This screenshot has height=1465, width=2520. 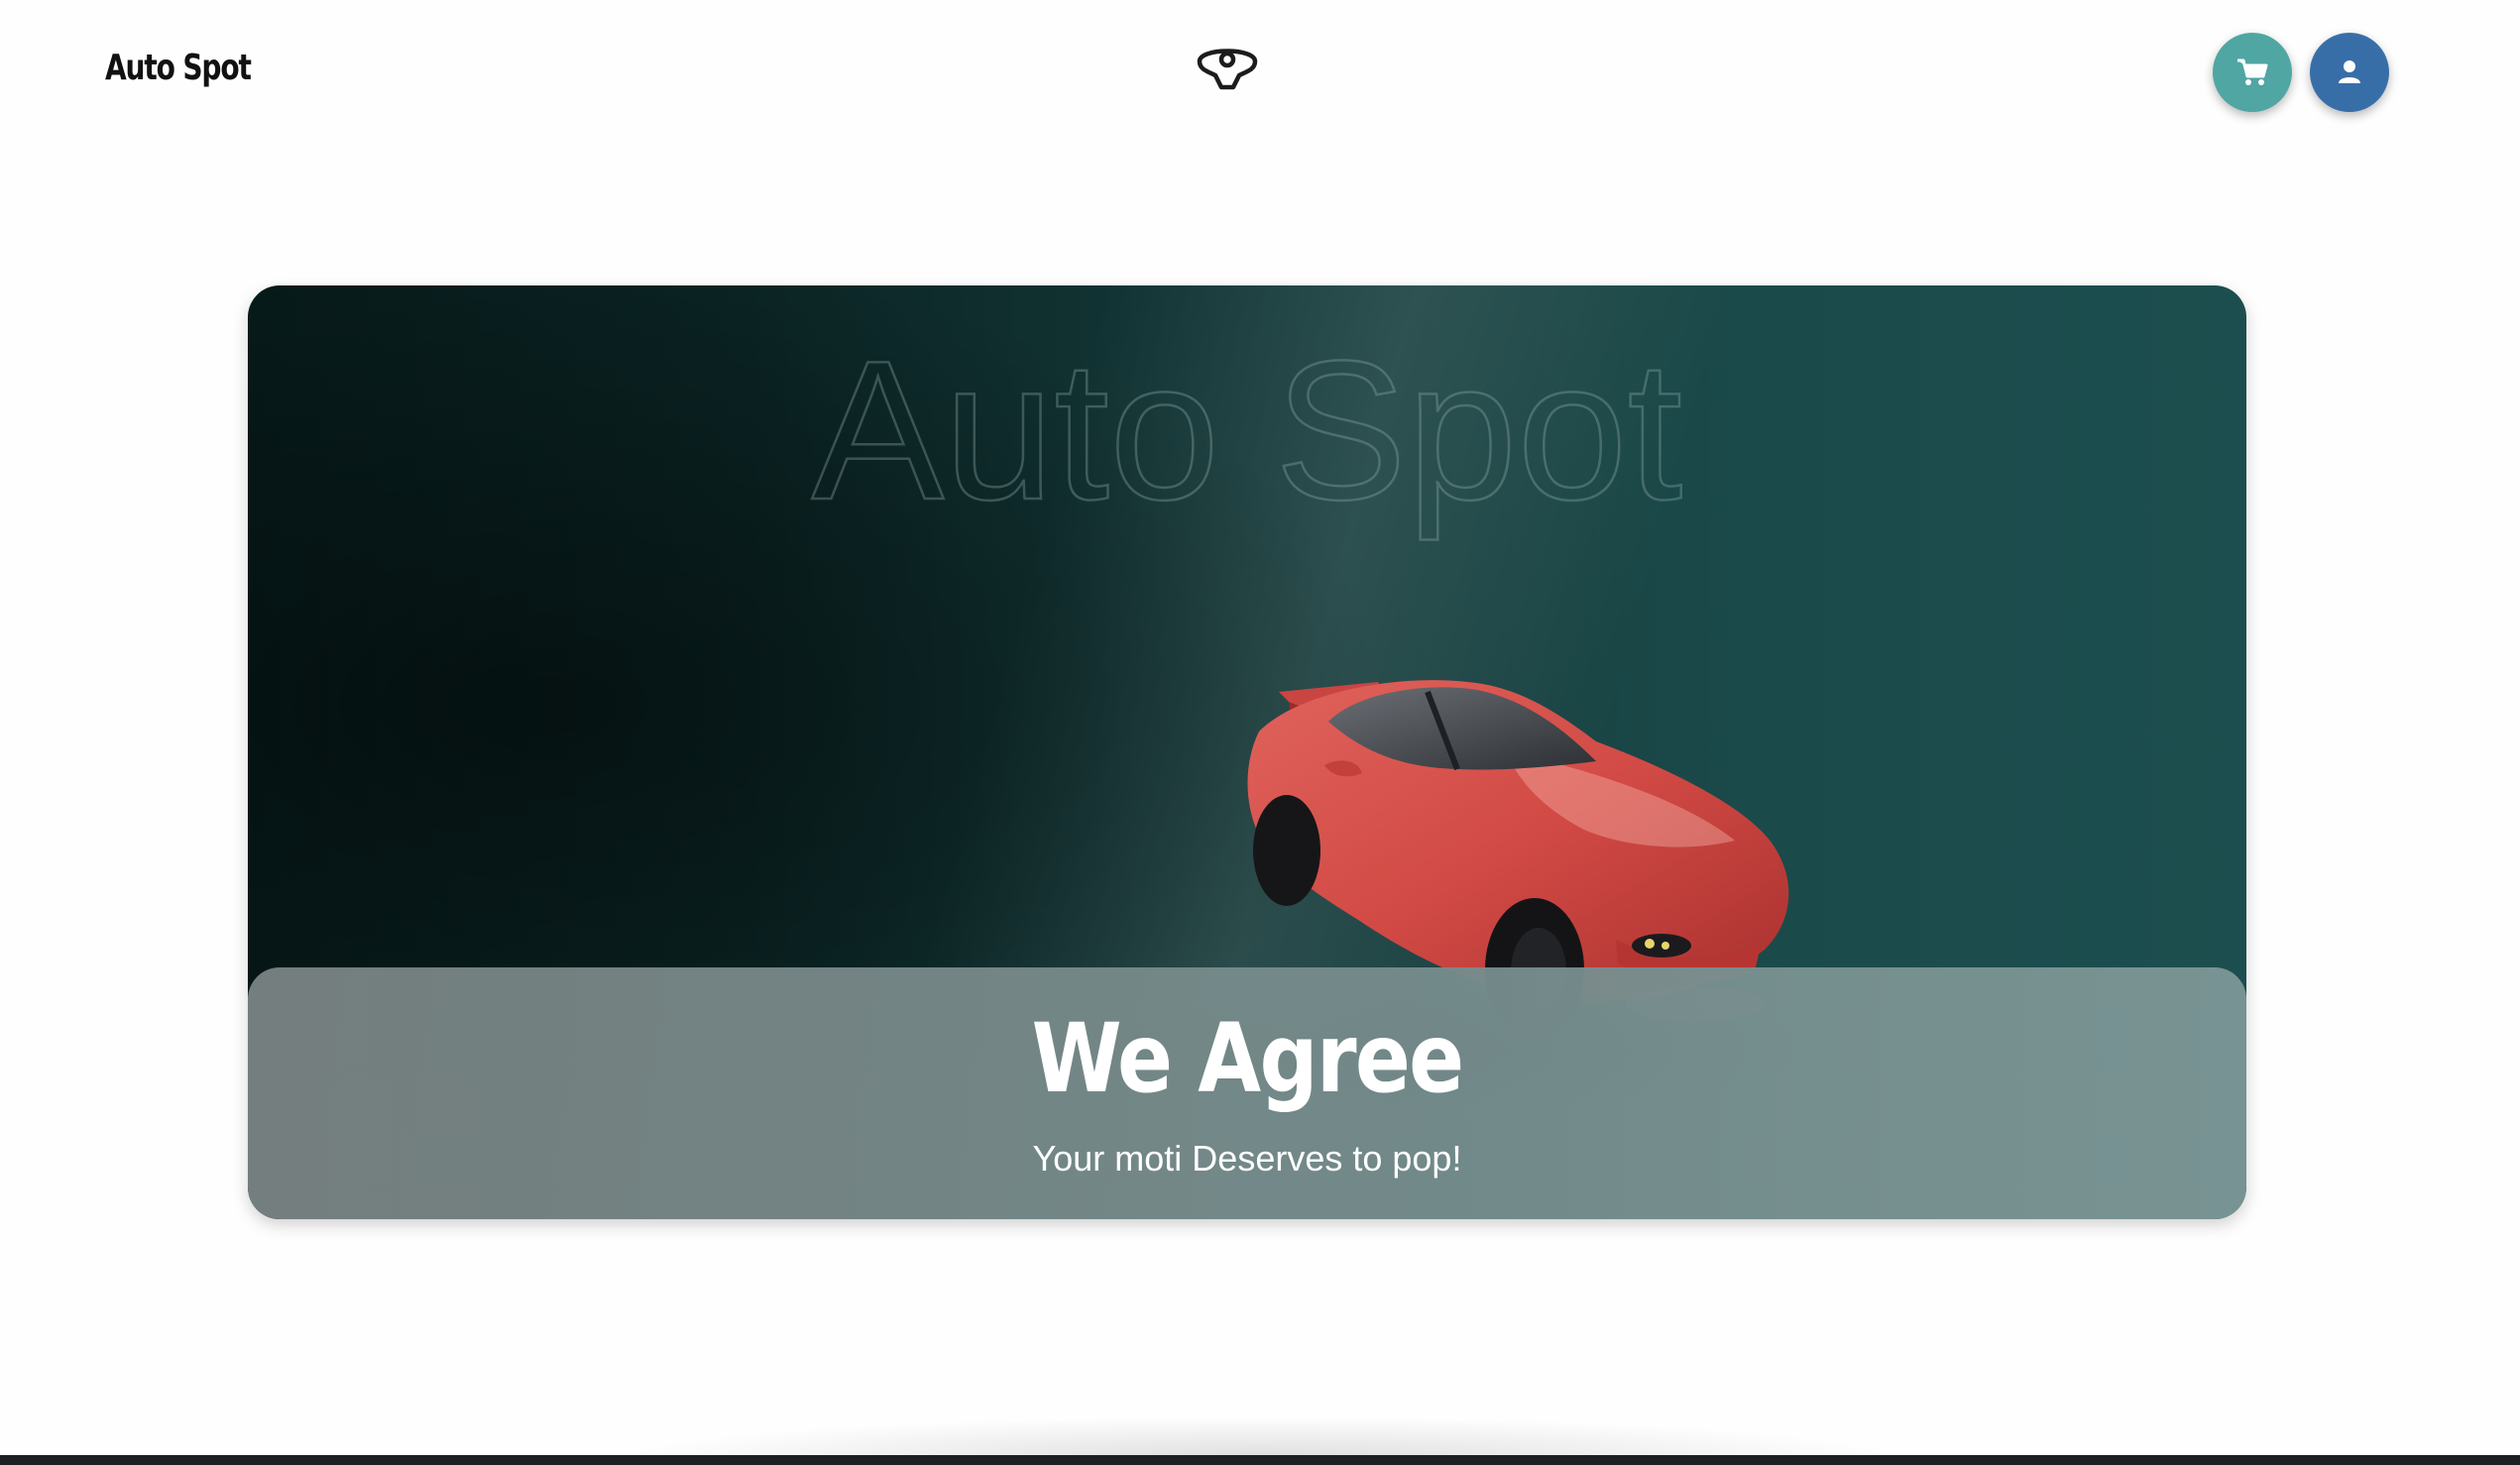 I want to click on hero-caption-panel: We Agree Your moti Deserves to pop!, so click(x=1247, y=1093).